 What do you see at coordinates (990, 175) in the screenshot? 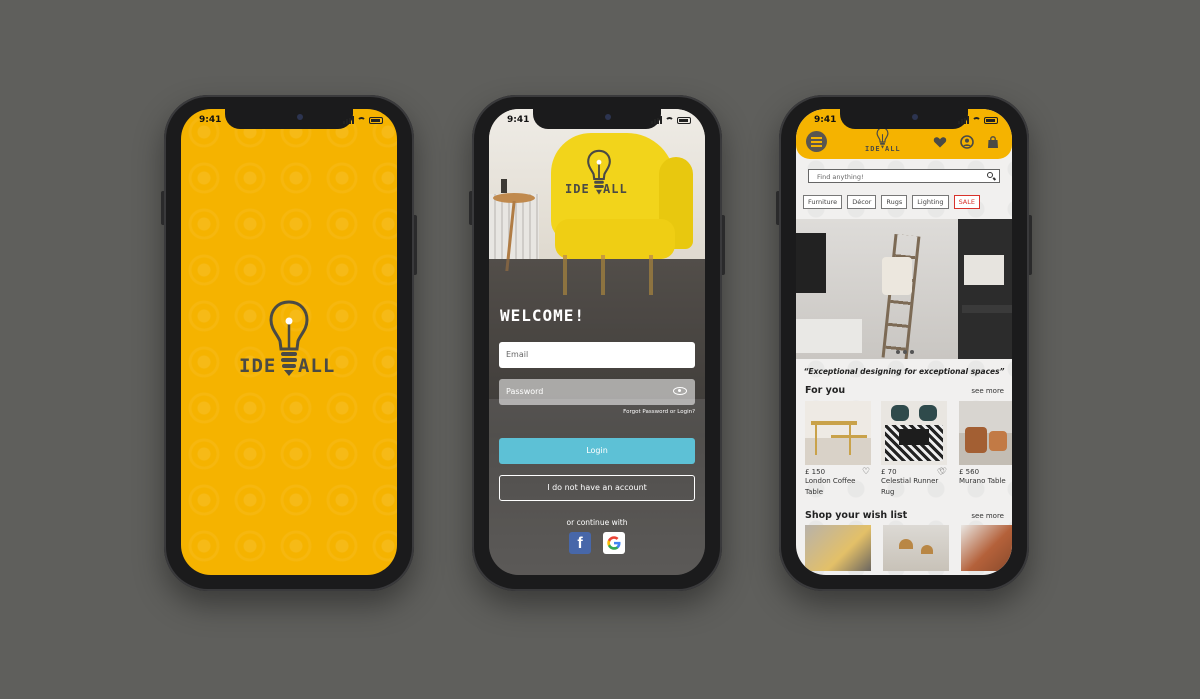
I see `search-icon` at bounding box center [990, 175].